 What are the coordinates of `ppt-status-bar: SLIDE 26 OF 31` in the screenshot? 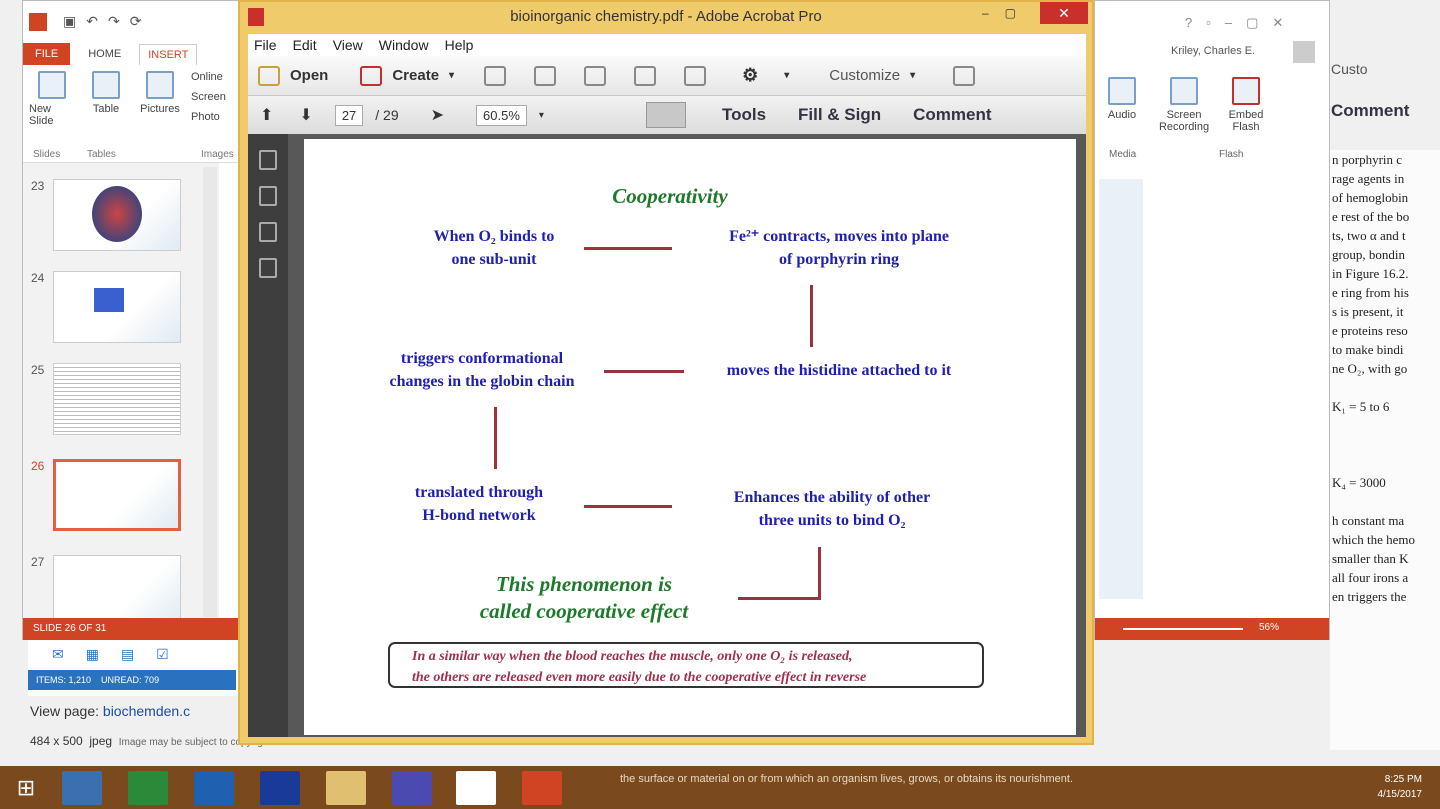 It's located at (131, 629).